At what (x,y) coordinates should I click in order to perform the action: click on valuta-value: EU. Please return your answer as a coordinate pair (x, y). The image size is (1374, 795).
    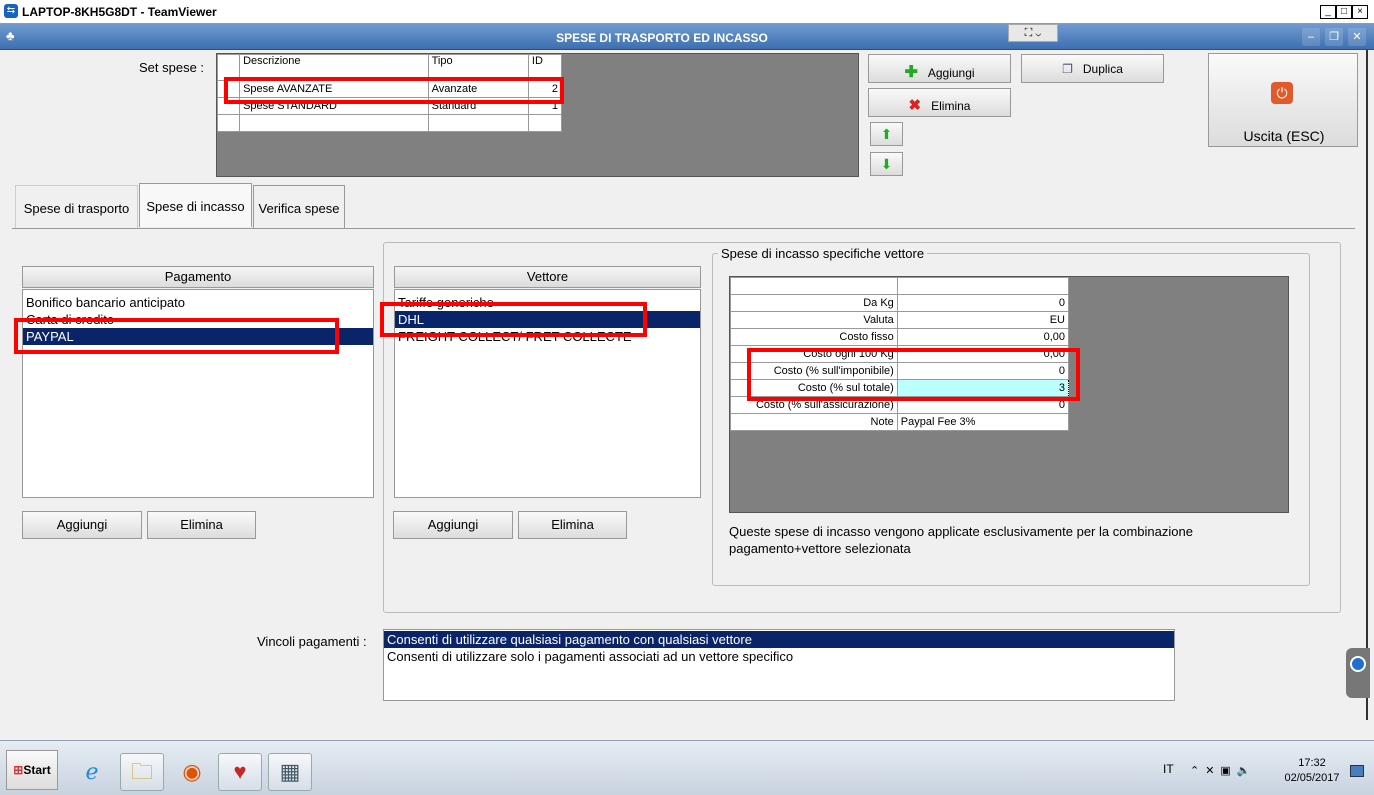
    Looking at the image, I should click on (983, 320).